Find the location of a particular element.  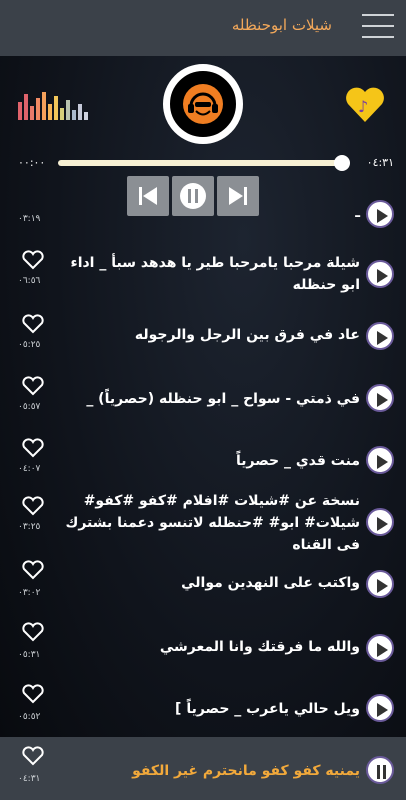

track-duration: ٠٥:٣١ is located at coordinates (29, 655).